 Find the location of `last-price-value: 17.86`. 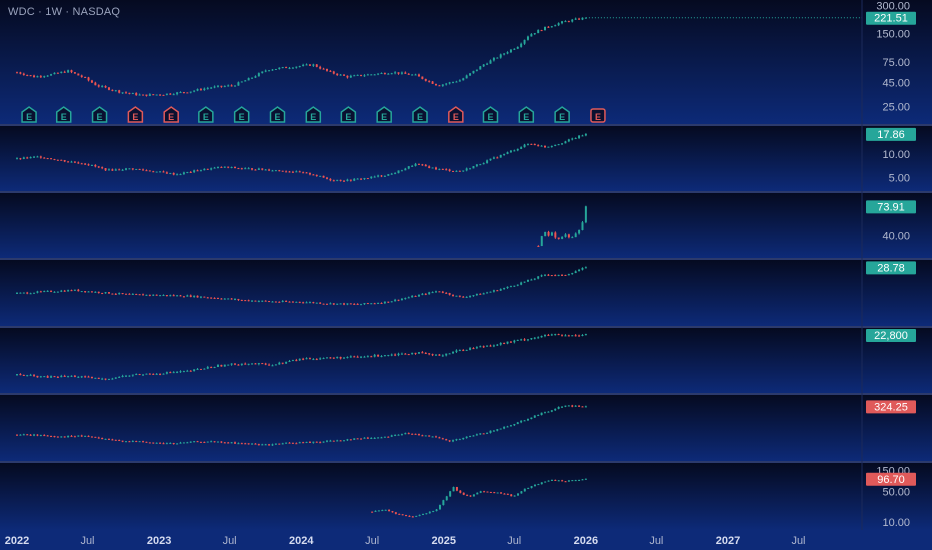

last-price-value: 17.86 is located at coordinates (891, 135).